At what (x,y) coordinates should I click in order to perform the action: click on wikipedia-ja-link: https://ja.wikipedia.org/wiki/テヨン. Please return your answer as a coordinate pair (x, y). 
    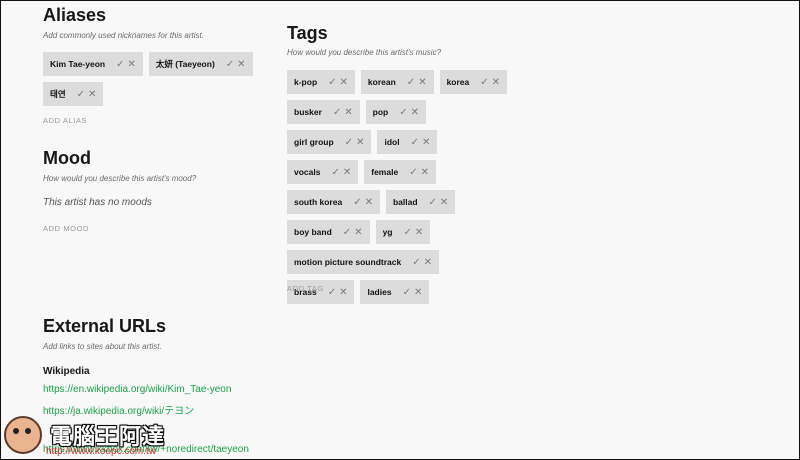
    Looking at the image, I should click on (118, 409).